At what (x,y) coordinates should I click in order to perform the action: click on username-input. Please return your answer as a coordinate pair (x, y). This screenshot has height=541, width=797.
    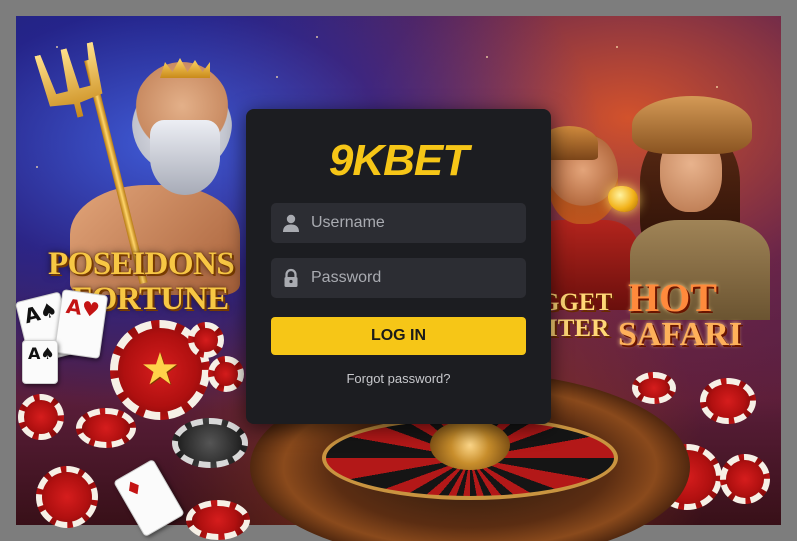
    Looking at the image, I should click on (411, 223).